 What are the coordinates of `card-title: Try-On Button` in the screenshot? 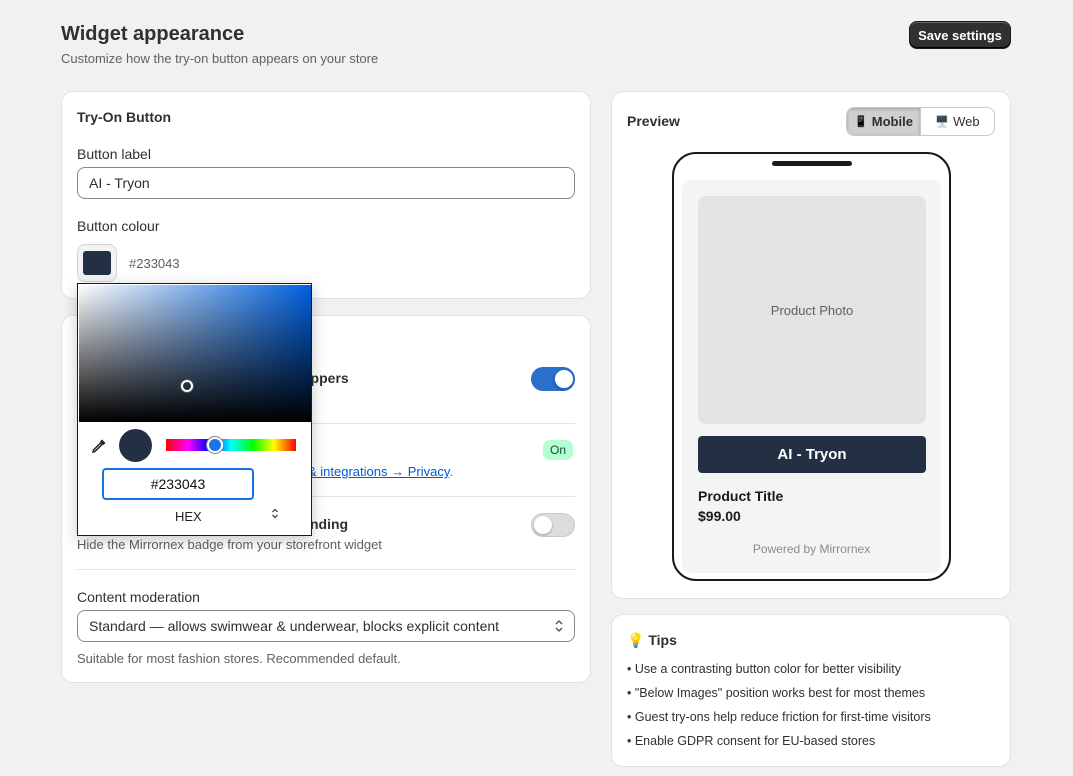 It's located at (124, 117).